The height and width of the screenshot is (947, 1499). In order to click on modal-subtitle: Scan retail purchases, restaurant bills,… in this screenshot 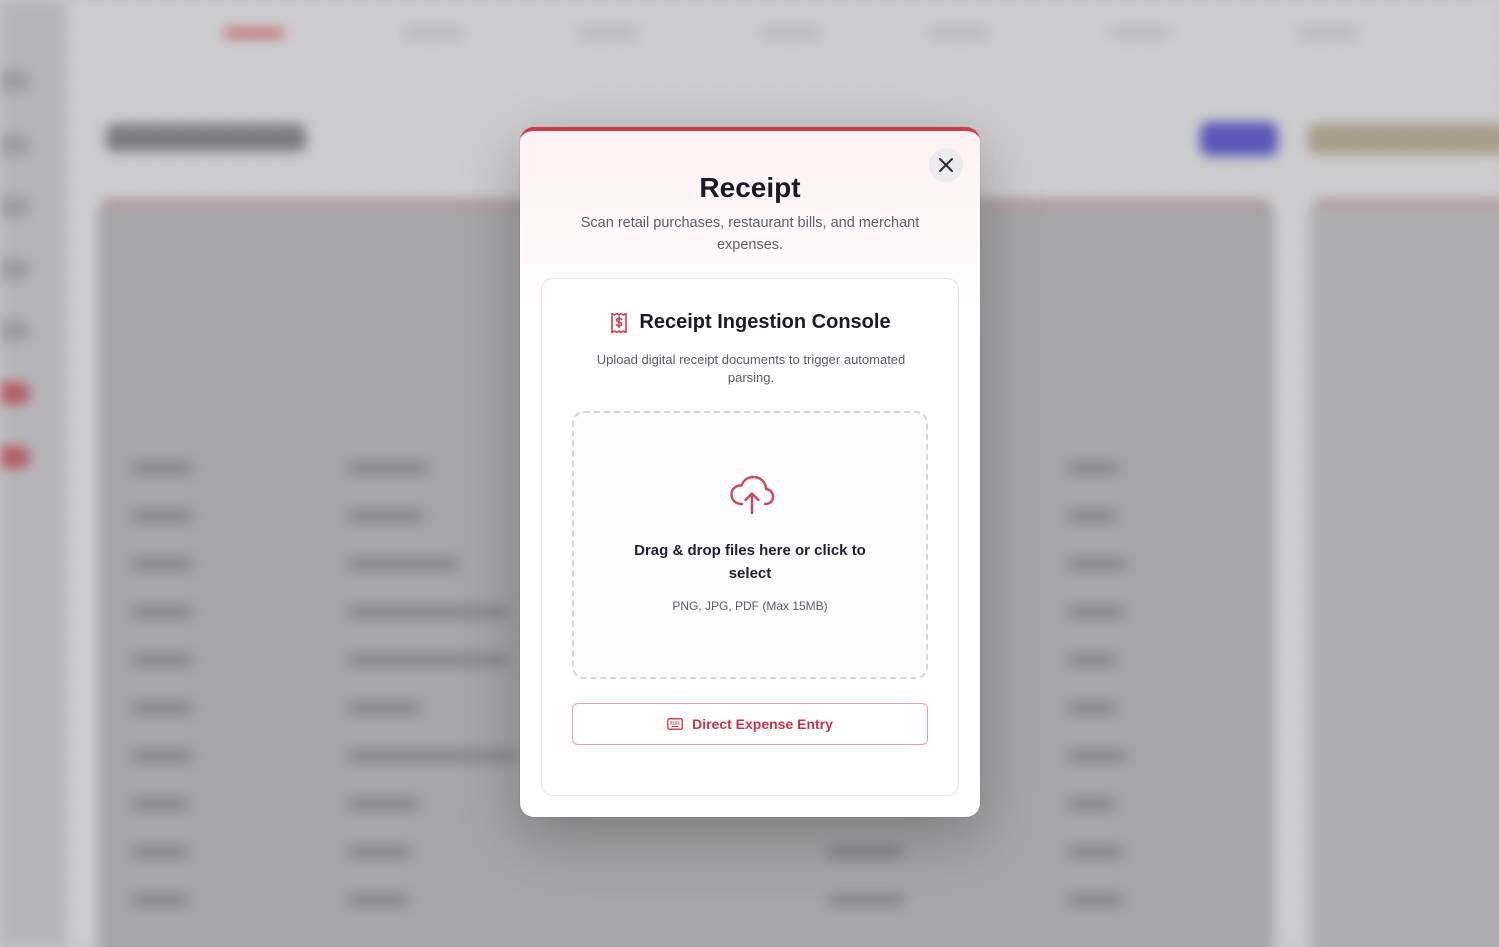, I will do `click(750, 234)`.